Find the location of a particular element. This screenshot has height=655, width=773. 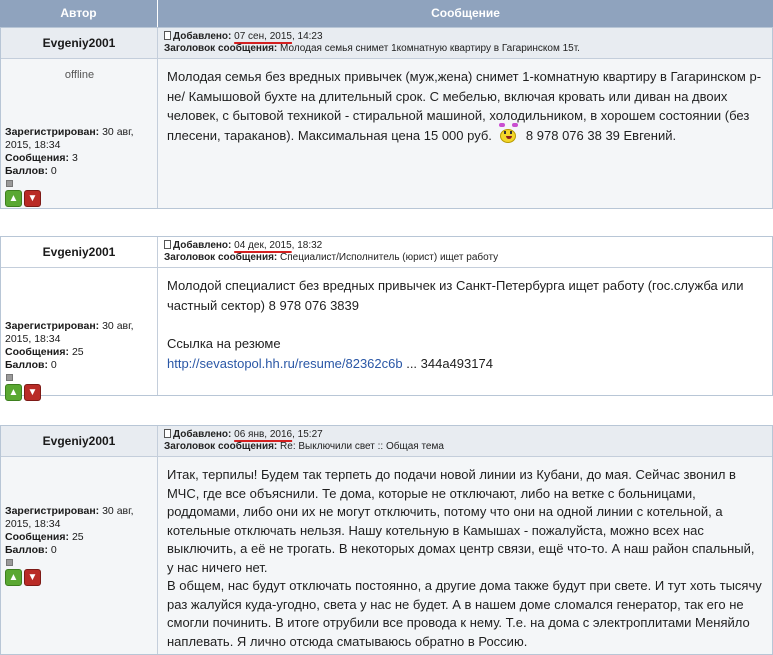

post-time: , 18:32 is located at coordinates (307, 245).